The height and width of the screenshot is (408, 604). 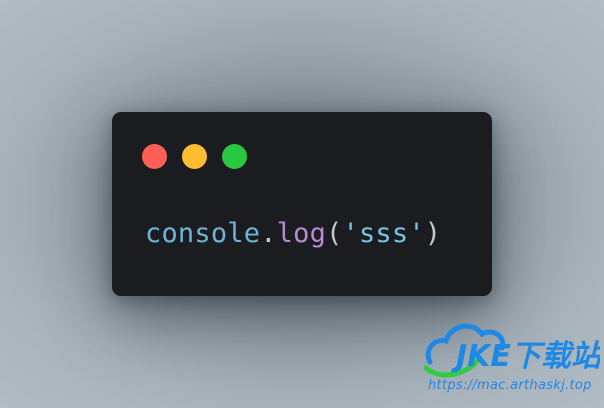 I want to click on code-line: console.log('sss'), so click(x=293, y=234).